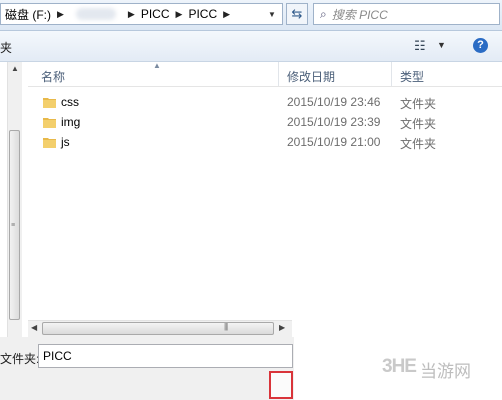 The height and width of the screenshot is (400, 502). What do you see at coordinates (359, 14) in the screenshot?
I see `search-placeholder: 搜索 PICC` at bounding box center [359, 14].